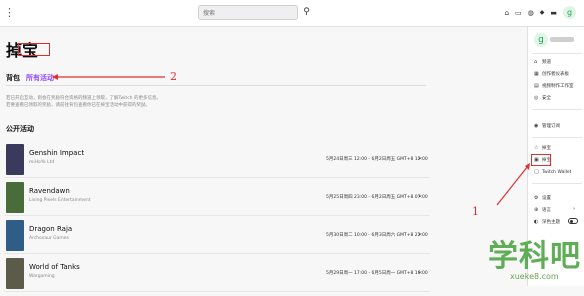  I want to click on watermark-url: xueke8.com, so click(534, 276).